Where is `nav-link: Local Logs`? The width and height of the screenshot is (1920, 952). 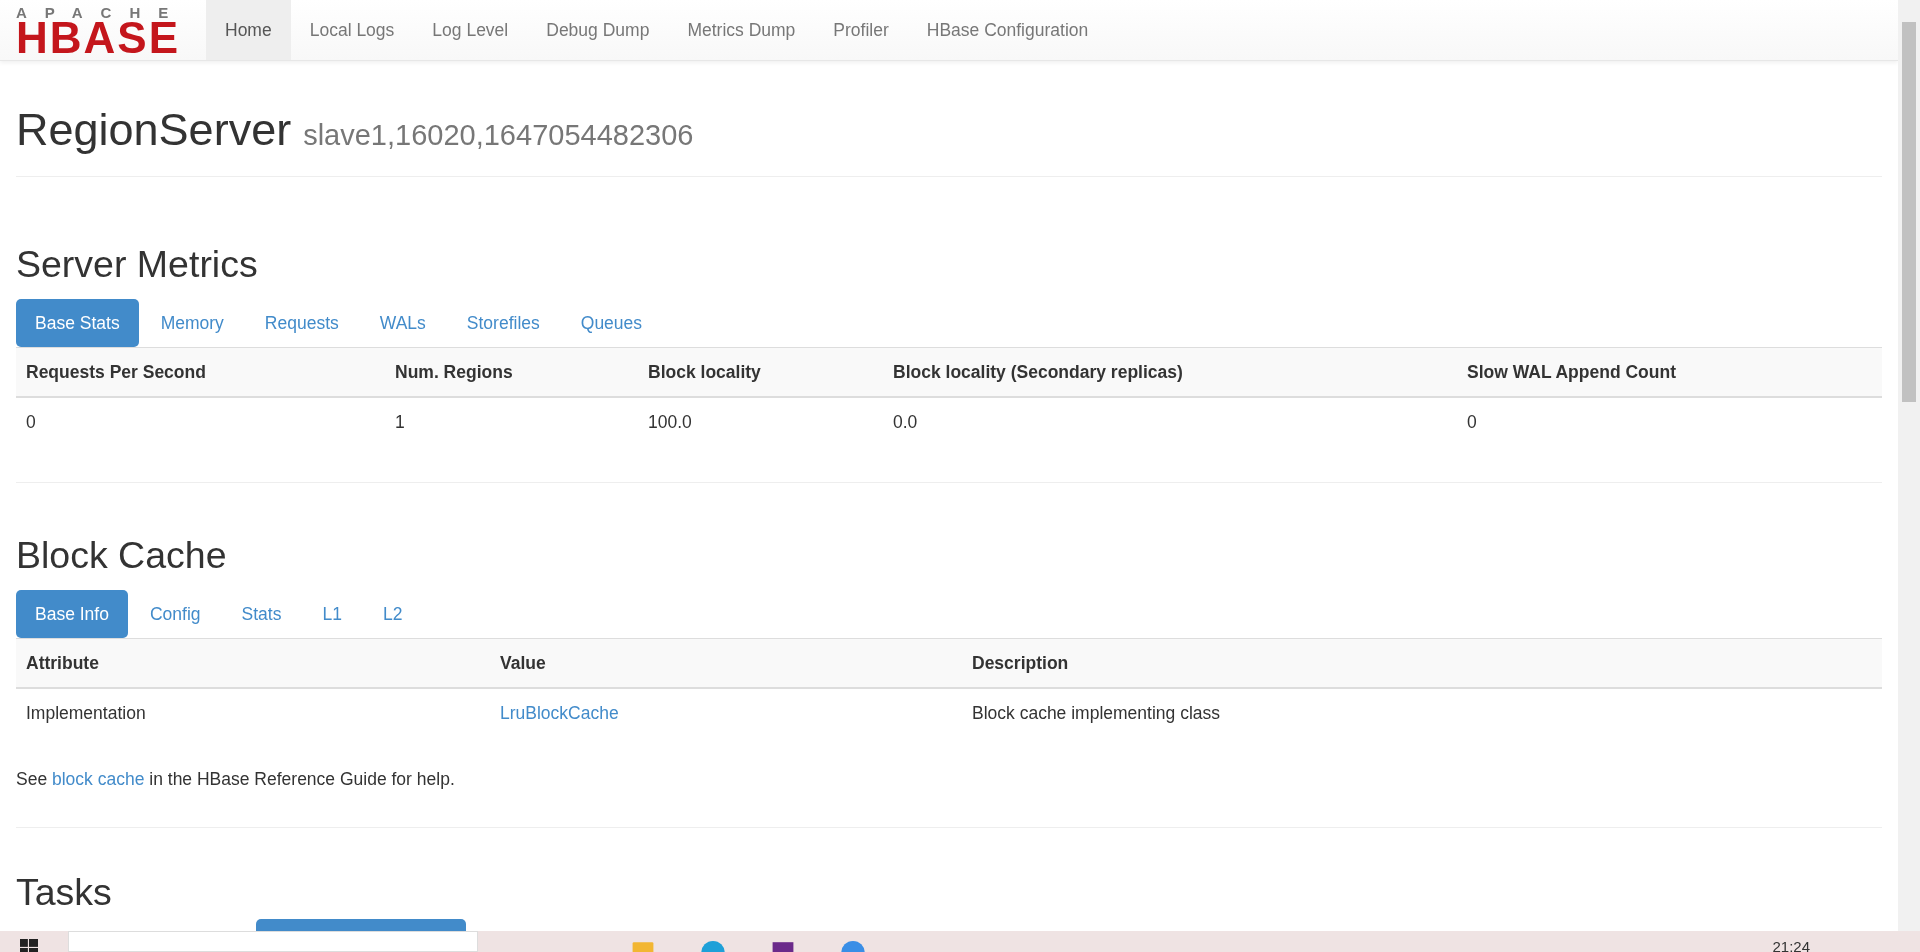
nav-link: Local Logs is located at coordinates (352, 30).